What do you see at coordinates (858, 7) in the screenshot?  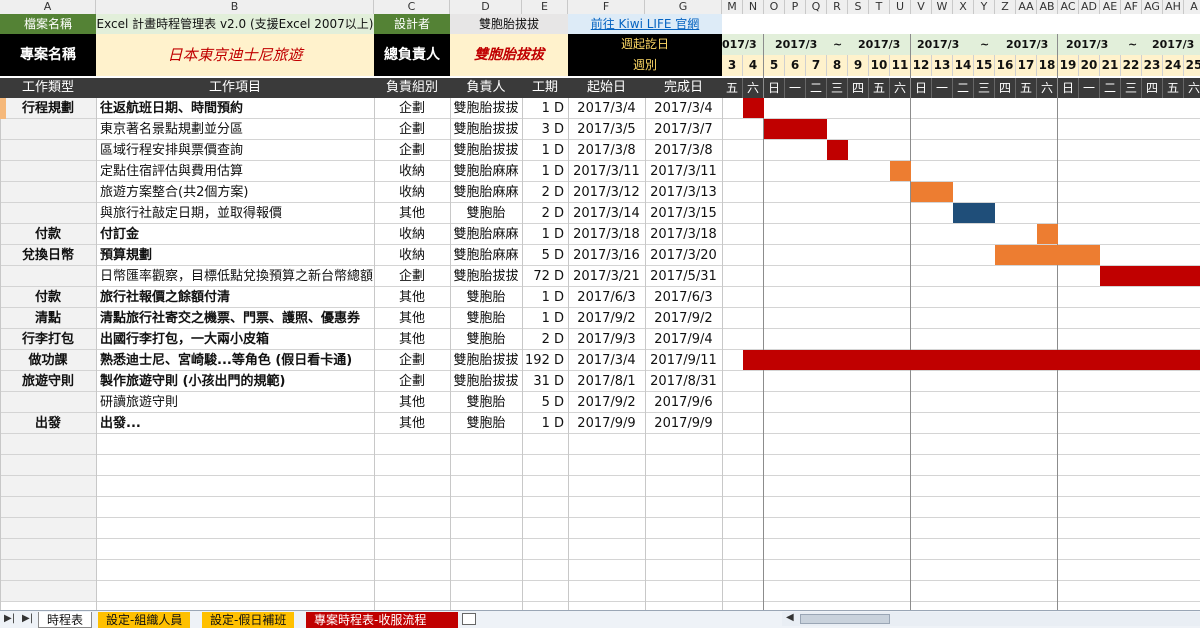 I see `column-letter: S` at bounding box center [858, 7].